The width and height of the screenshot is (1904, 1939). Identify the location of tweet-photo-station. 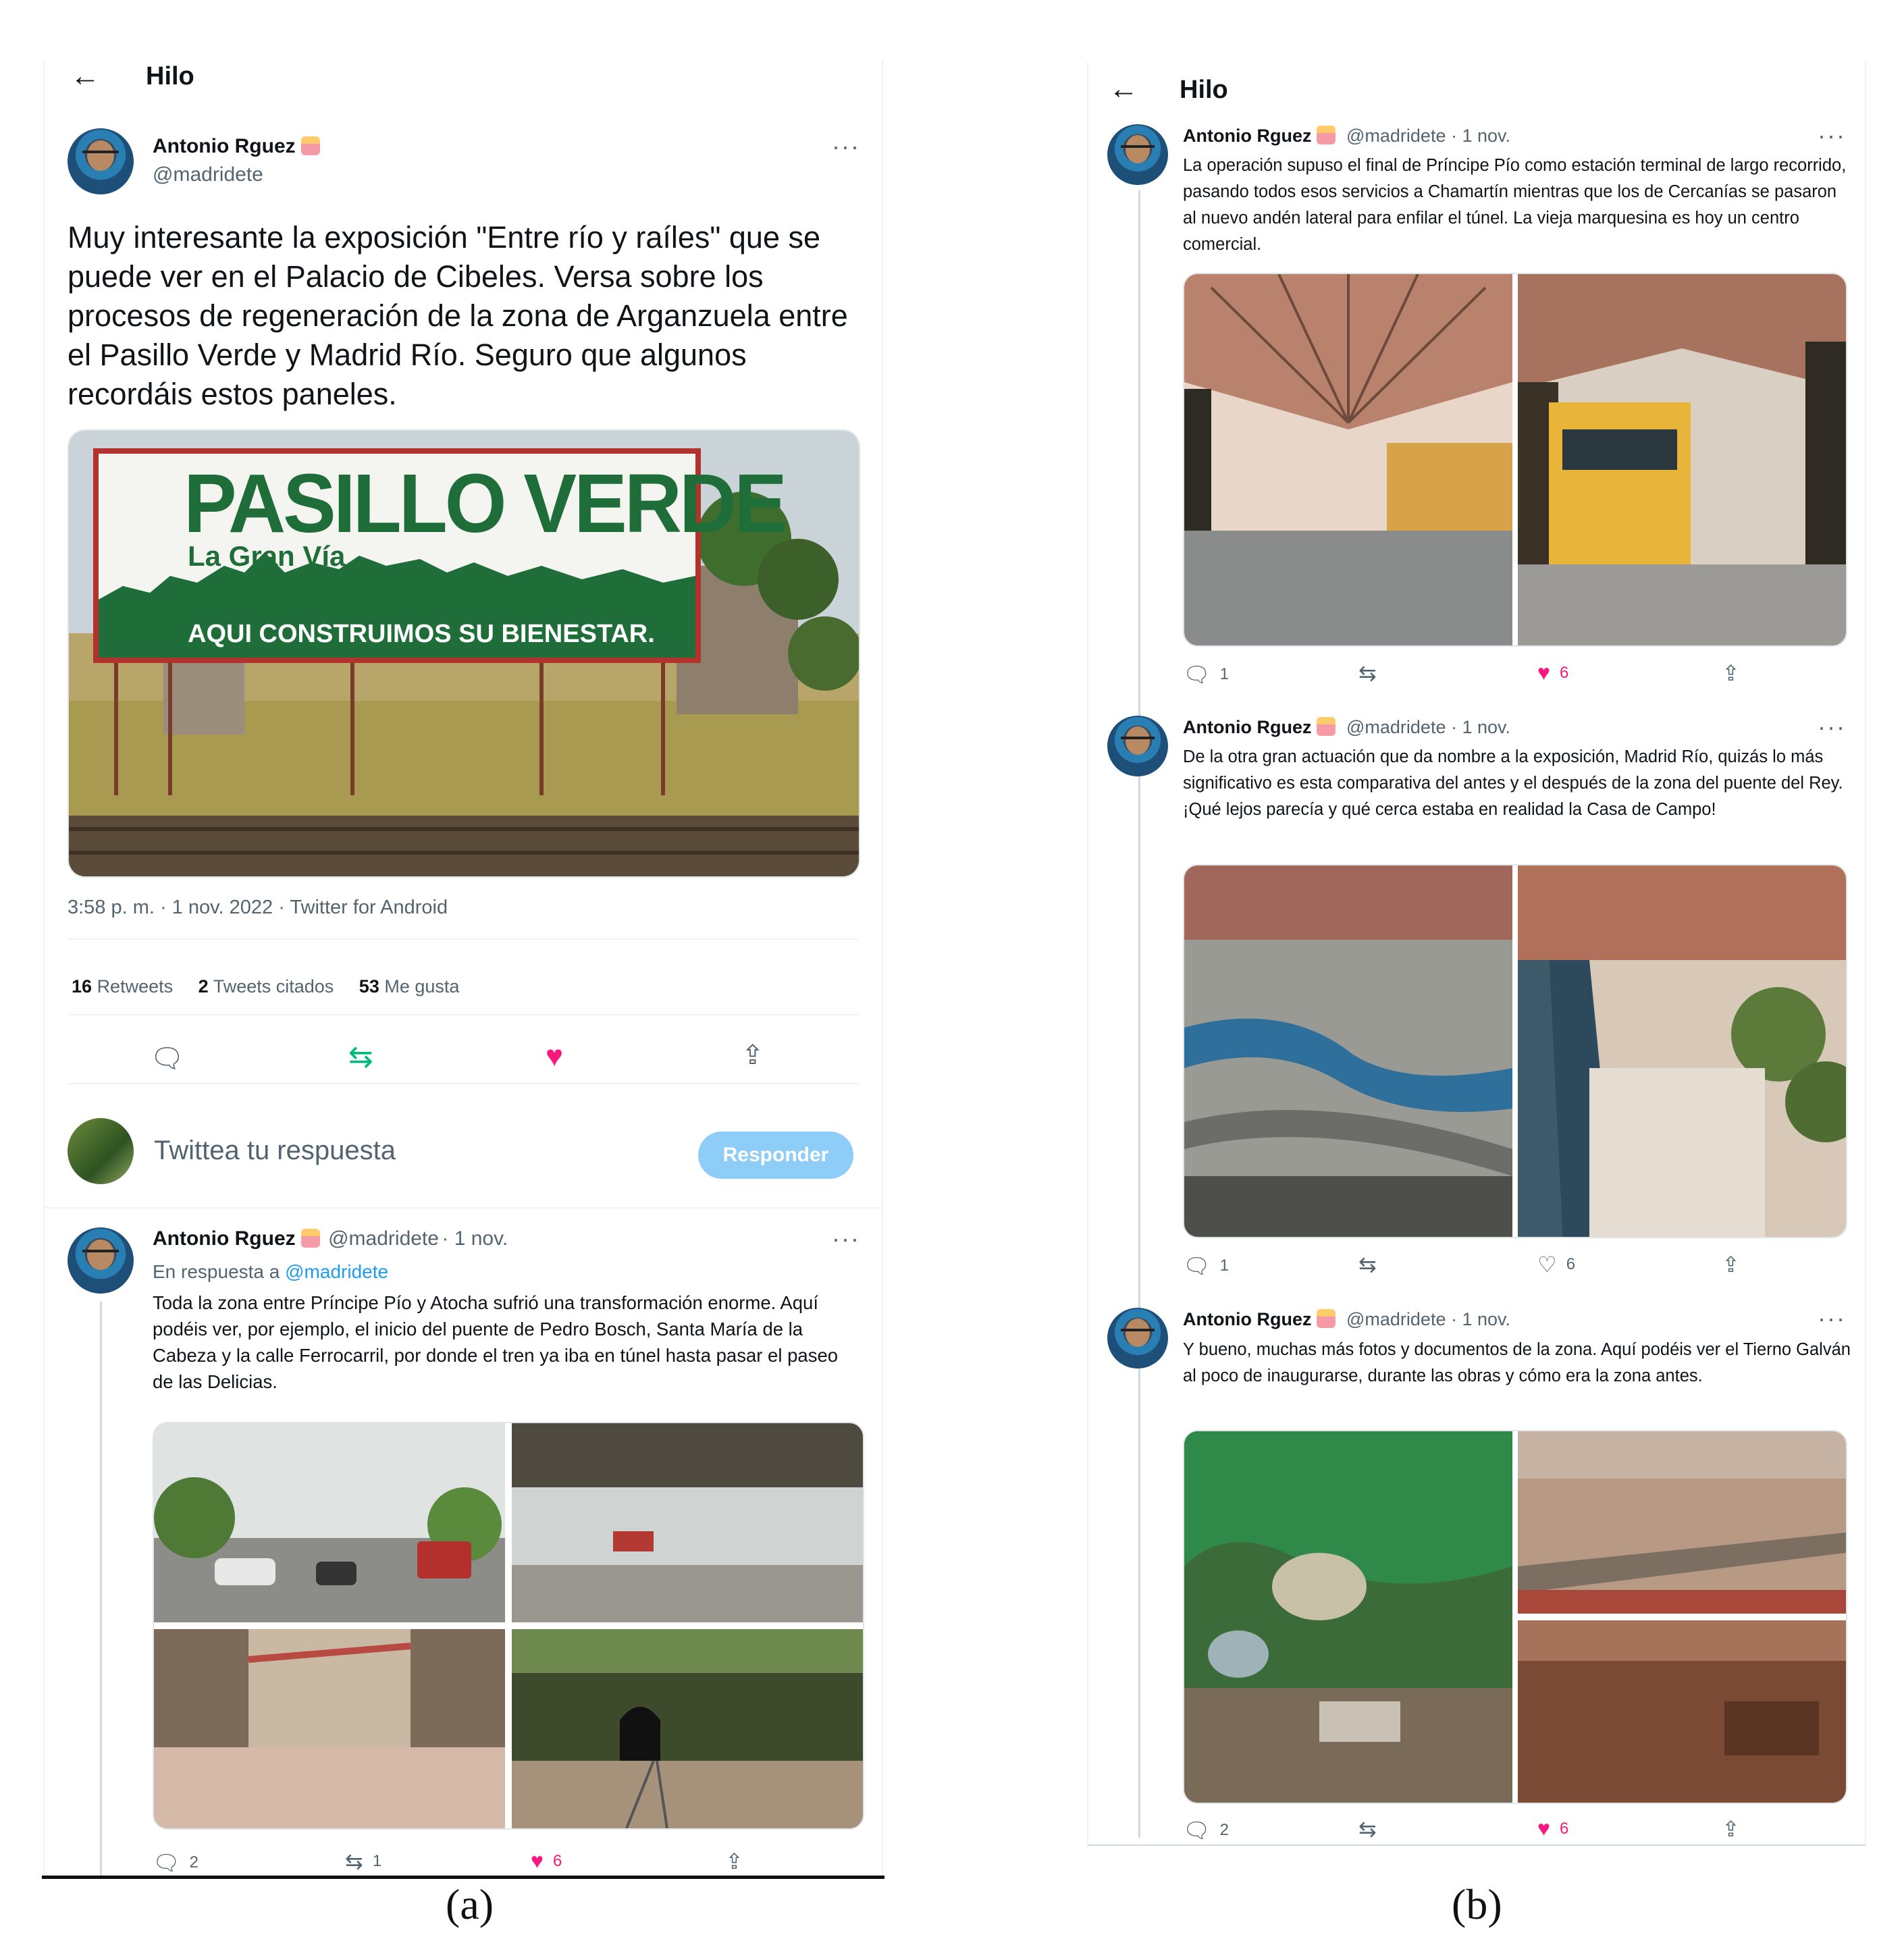
(1515, 460).